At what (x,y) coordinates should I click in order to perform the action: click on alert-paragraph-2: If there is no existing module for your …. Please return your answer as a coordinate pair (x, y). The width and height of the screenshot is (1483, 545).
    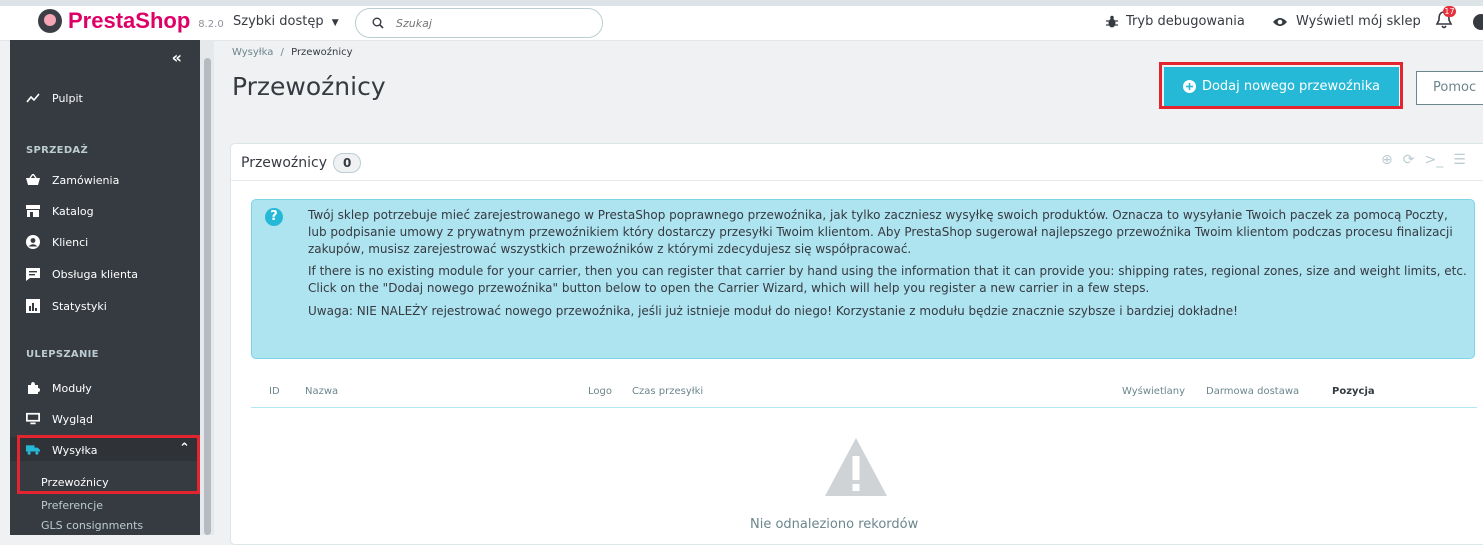
    Looking at the image, I should click on (887, 279).